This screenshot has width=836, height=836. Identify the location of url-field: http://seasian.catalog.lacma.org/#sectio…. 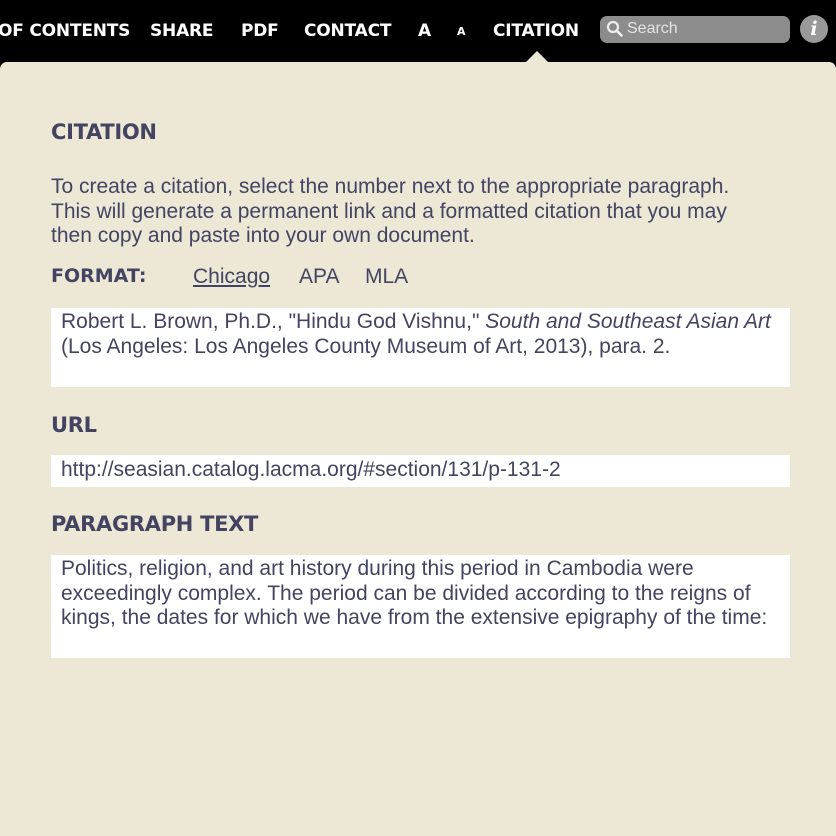
(420, 471).